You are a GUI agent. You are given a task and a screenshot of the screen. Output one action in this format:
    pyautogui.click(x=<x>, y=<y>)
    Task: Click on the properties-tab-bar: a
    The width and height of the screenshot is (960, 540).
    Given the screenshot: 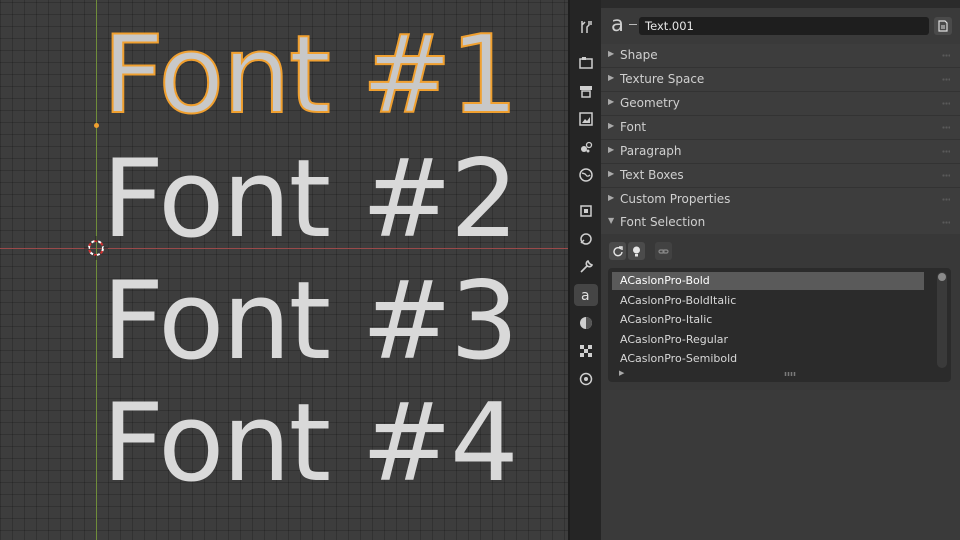 What is the action you would take?
    pyautogui.click(x=585, y=270)
    